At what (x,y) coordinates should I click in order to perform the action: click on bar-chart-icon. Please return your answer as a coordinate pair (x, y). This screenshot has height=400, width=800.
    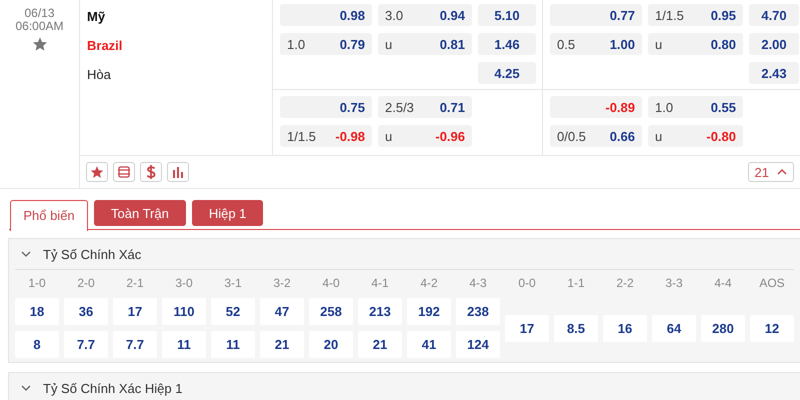
    Looking at the image, I should click on (178, 172).